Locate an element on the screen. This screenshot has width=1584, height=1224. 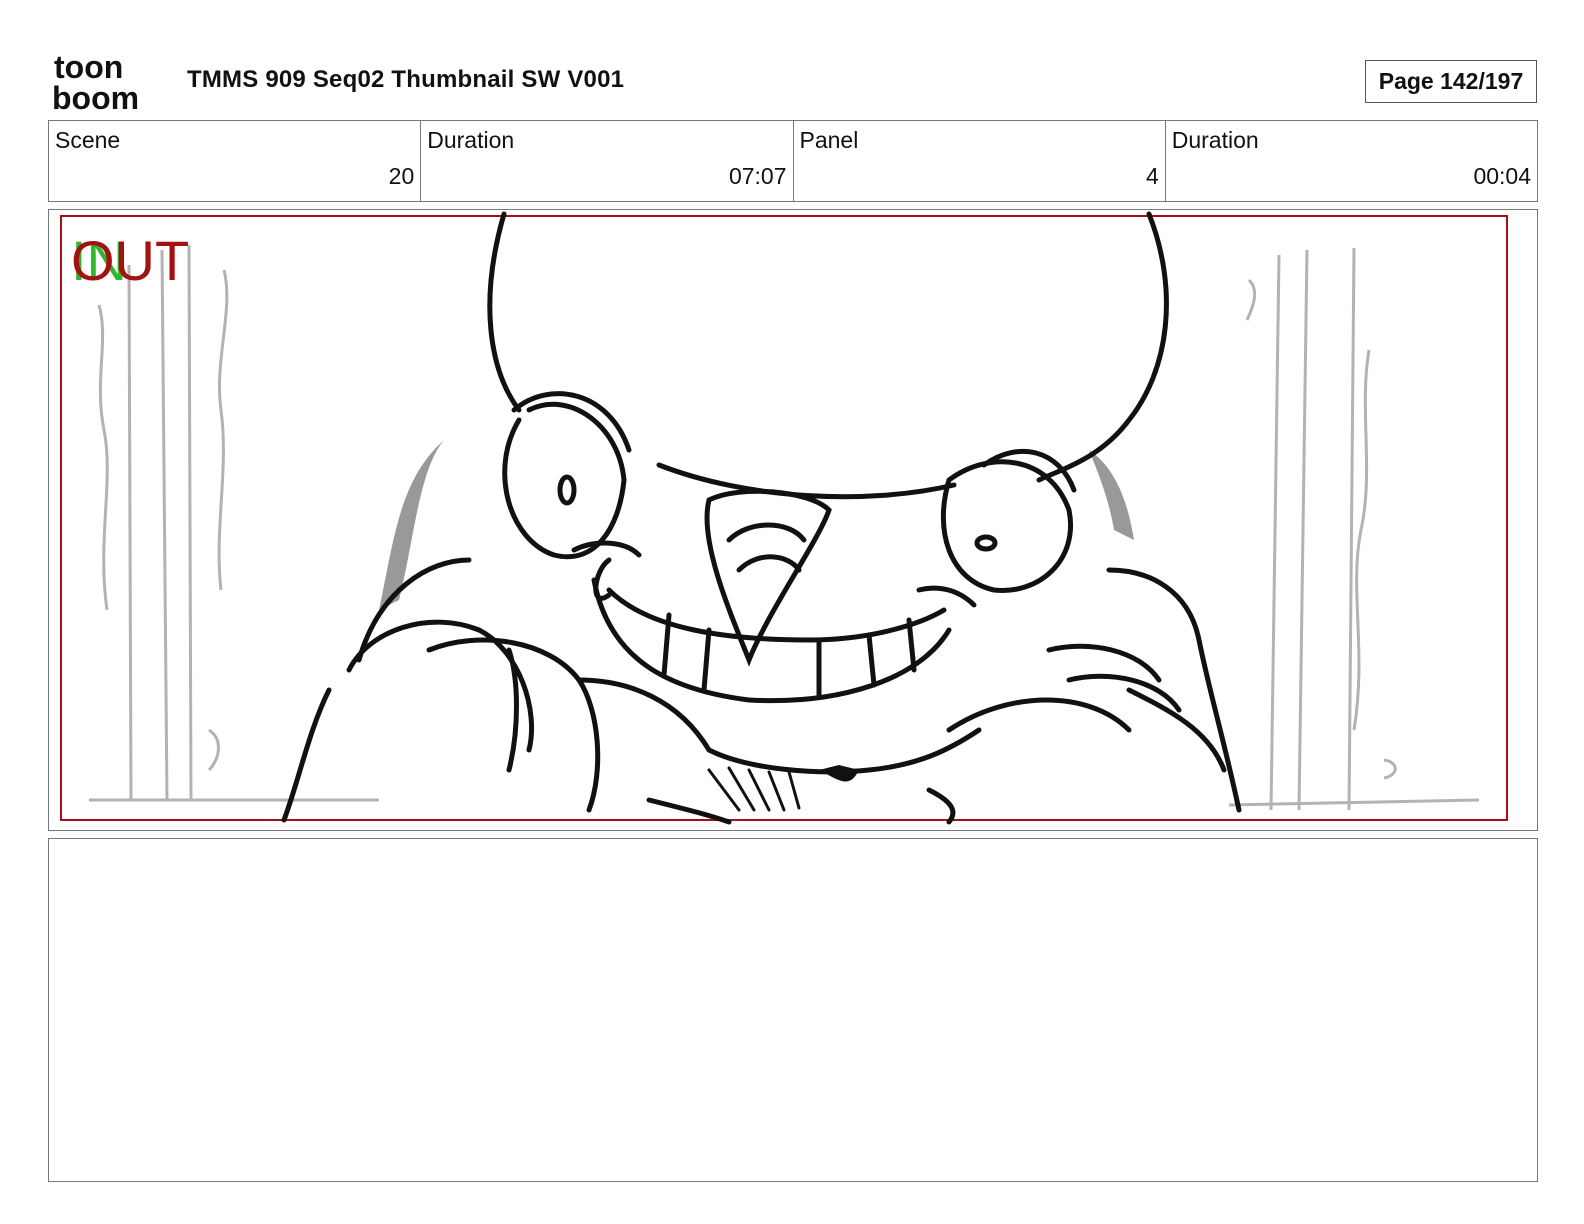
panel-label: Panel is located at coordinates (829, 140).